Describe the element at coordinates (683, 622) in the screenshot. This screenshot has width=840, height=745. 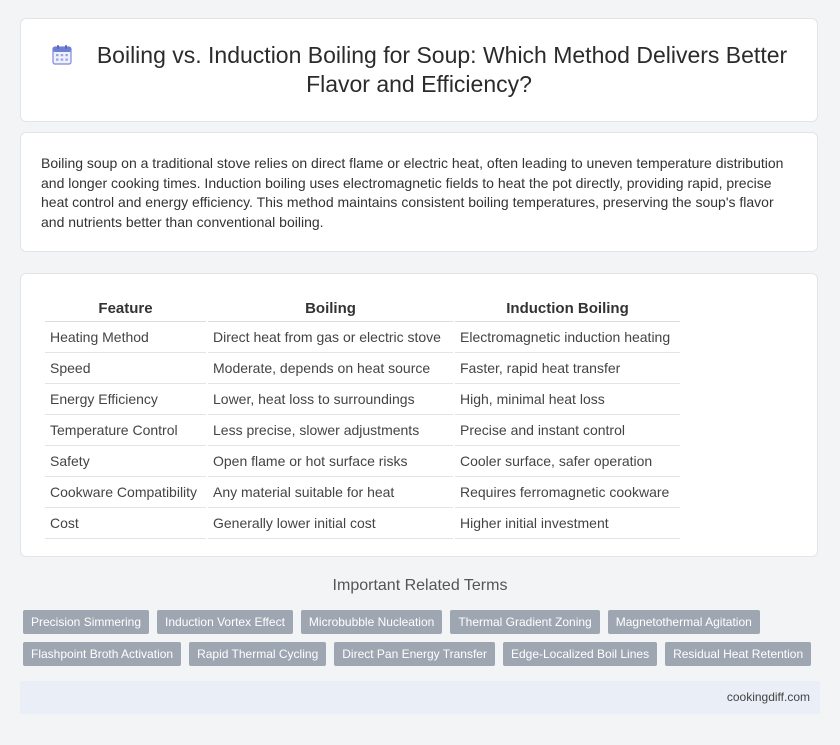
I see `related-term-tag: Magnetothermal Agitation` at that location.